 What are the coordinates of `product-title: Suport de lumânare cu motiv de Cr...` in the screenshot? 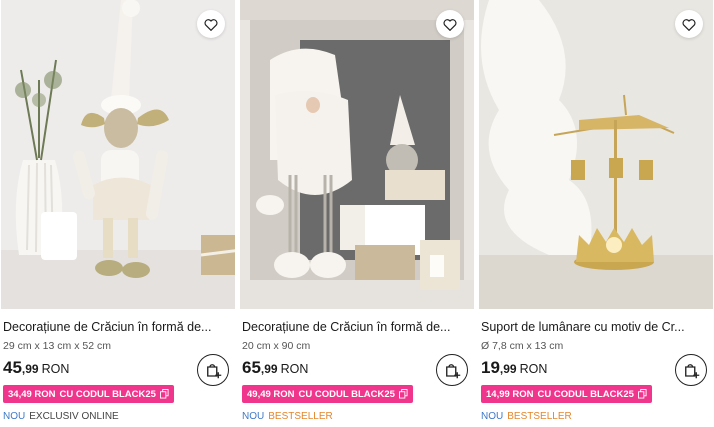 It's located at (594, 327).